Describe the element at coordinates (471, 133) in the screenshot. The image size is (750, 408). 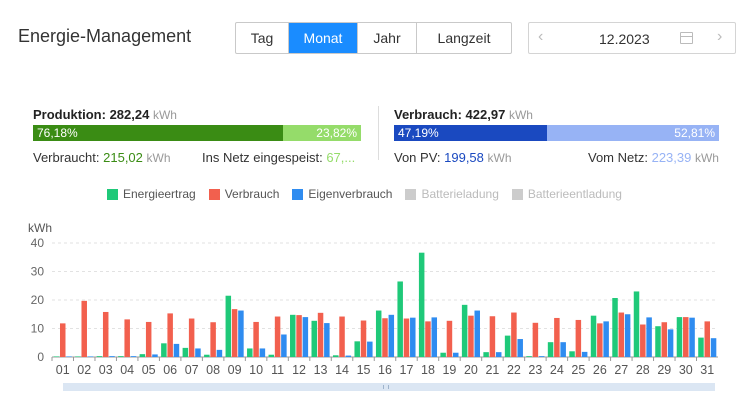
I see `consumption-pv-segment: 47,19%` at that location.